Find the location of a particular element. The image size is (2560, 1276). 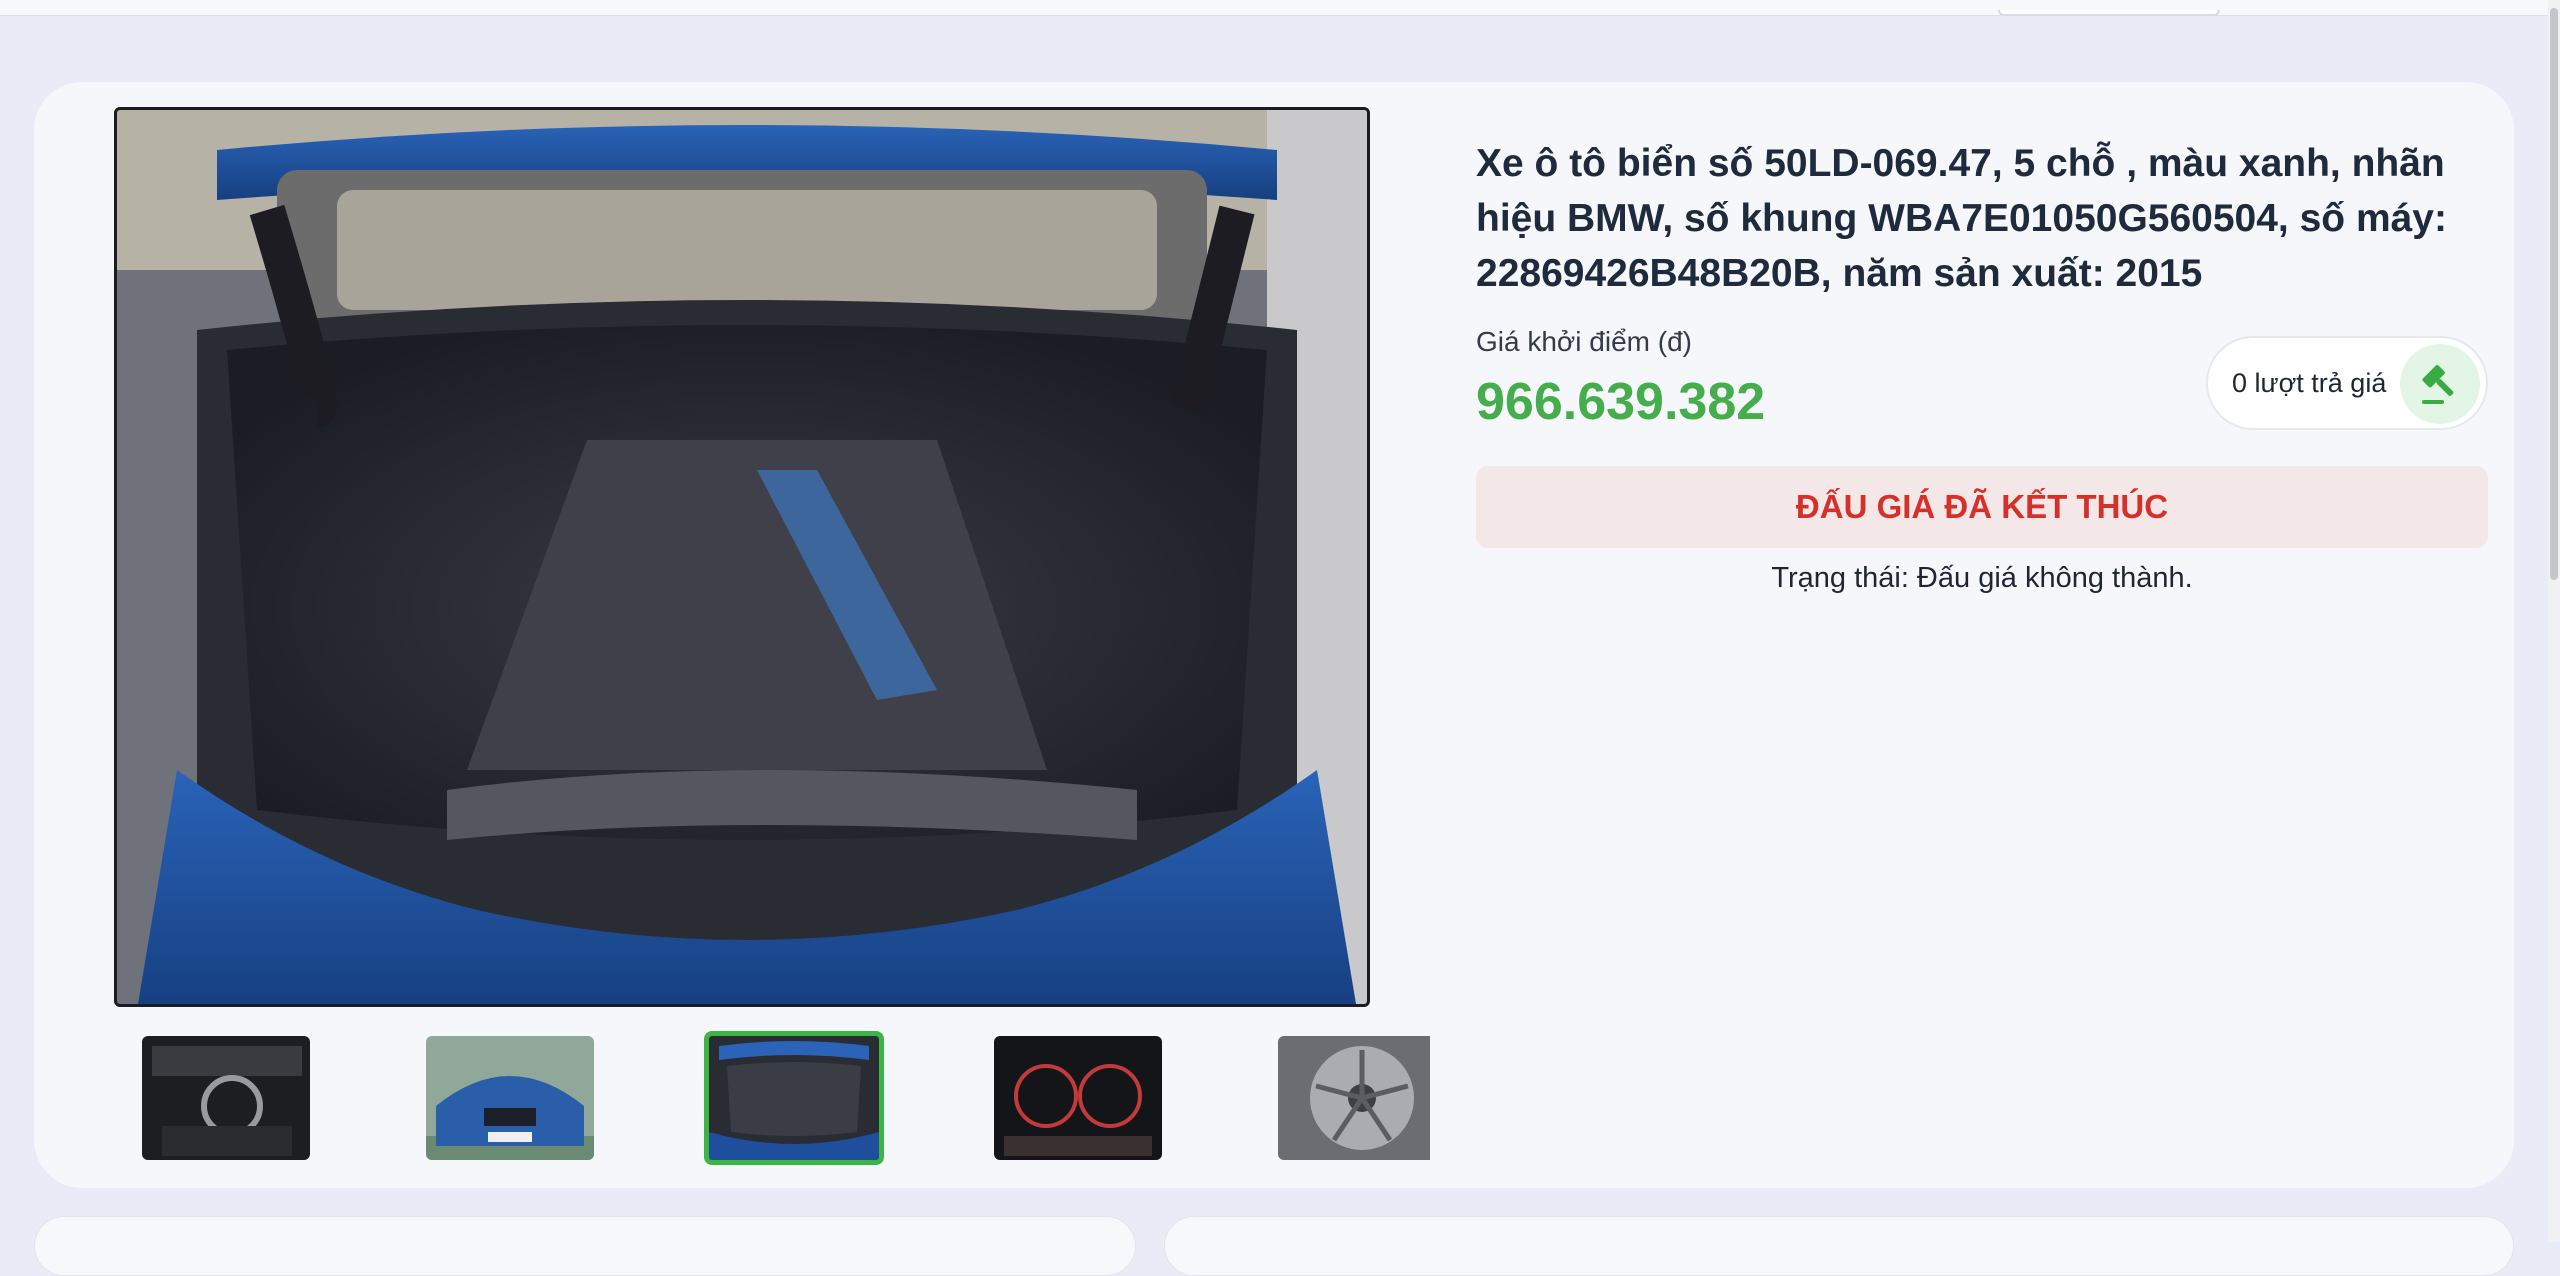

thumbnail-car-dashboard is located at coordinates (1078, 1098).